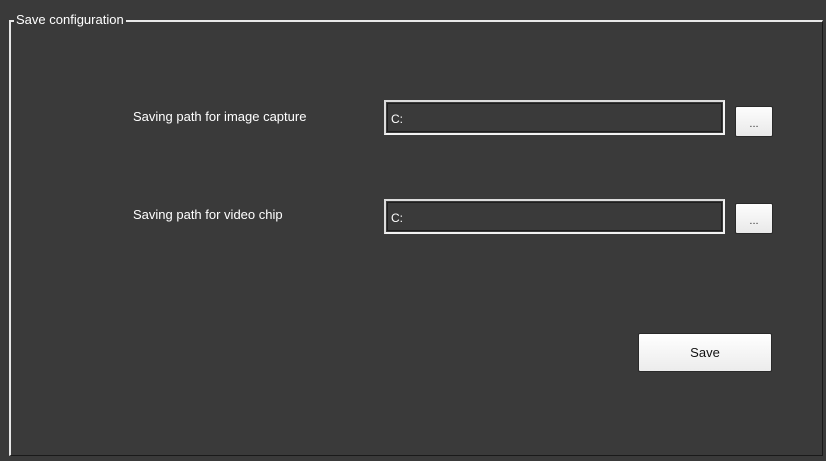 The height and width of the screenshot is (461, 826). What do you see at coordinates (208, 214) in the screenshot?
I see `video-chip-path-label: Saving path for video chip` at bounding box center [208, 214].